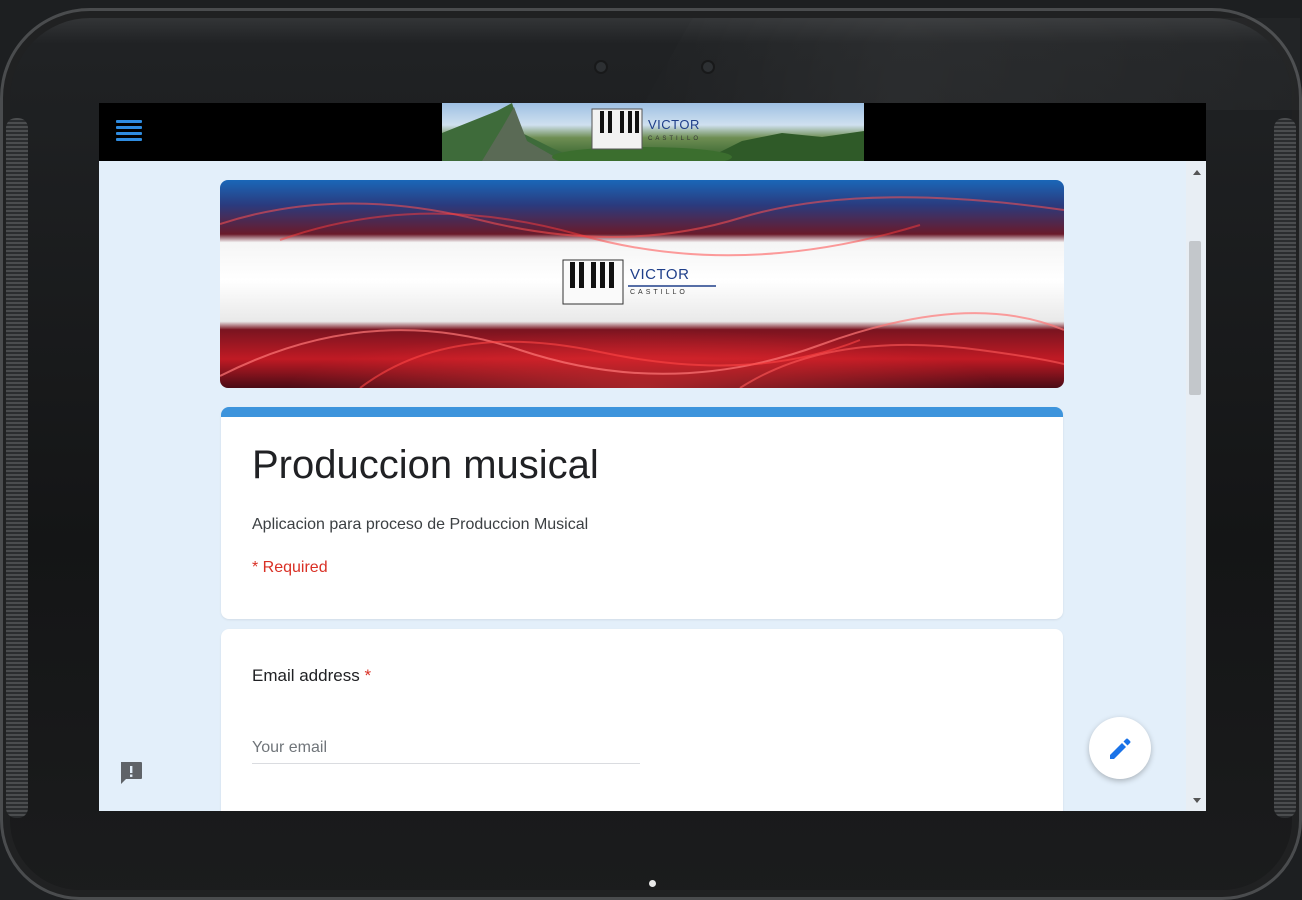 The height and width of the screenshot is (900, 1302). What do you see at coordinates (660, 274) in the screenshot?
I see `header-logo-name: VICTOR` at bounding box center [660, 274].